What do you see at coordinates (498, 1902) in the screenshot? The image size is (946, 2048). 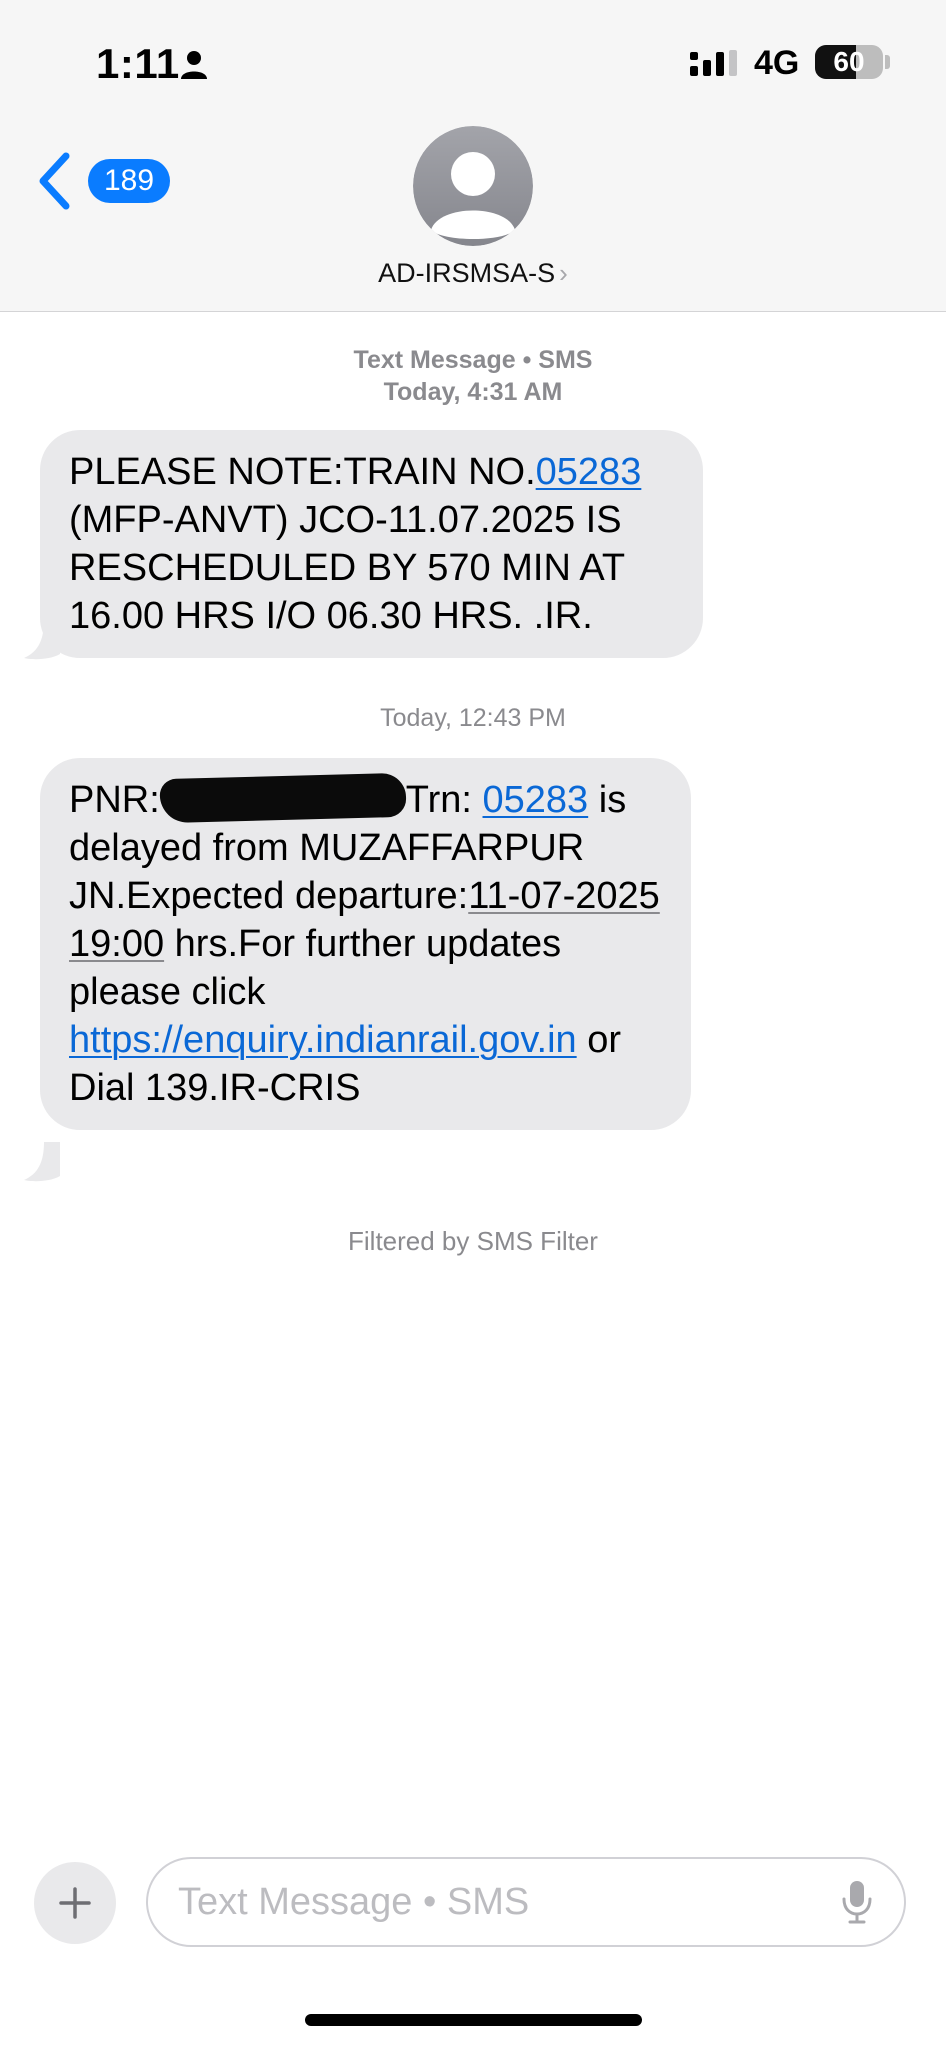 I see `message-input` at bounding box center [498, 1902].